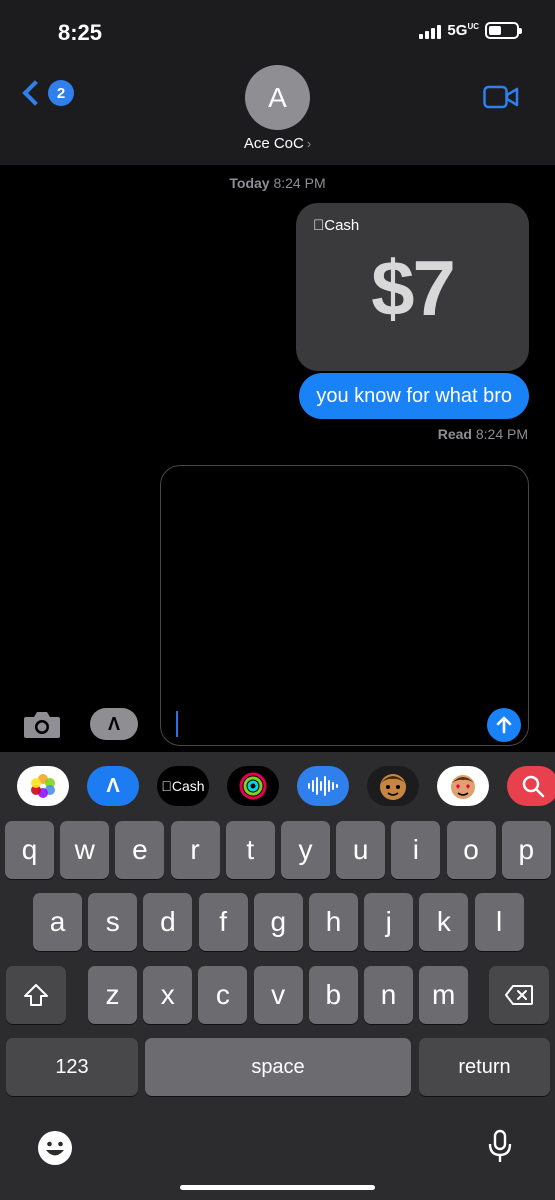 This screenshot has height=1200, width=555. I want to click on key-n: n, so click(388, 995).